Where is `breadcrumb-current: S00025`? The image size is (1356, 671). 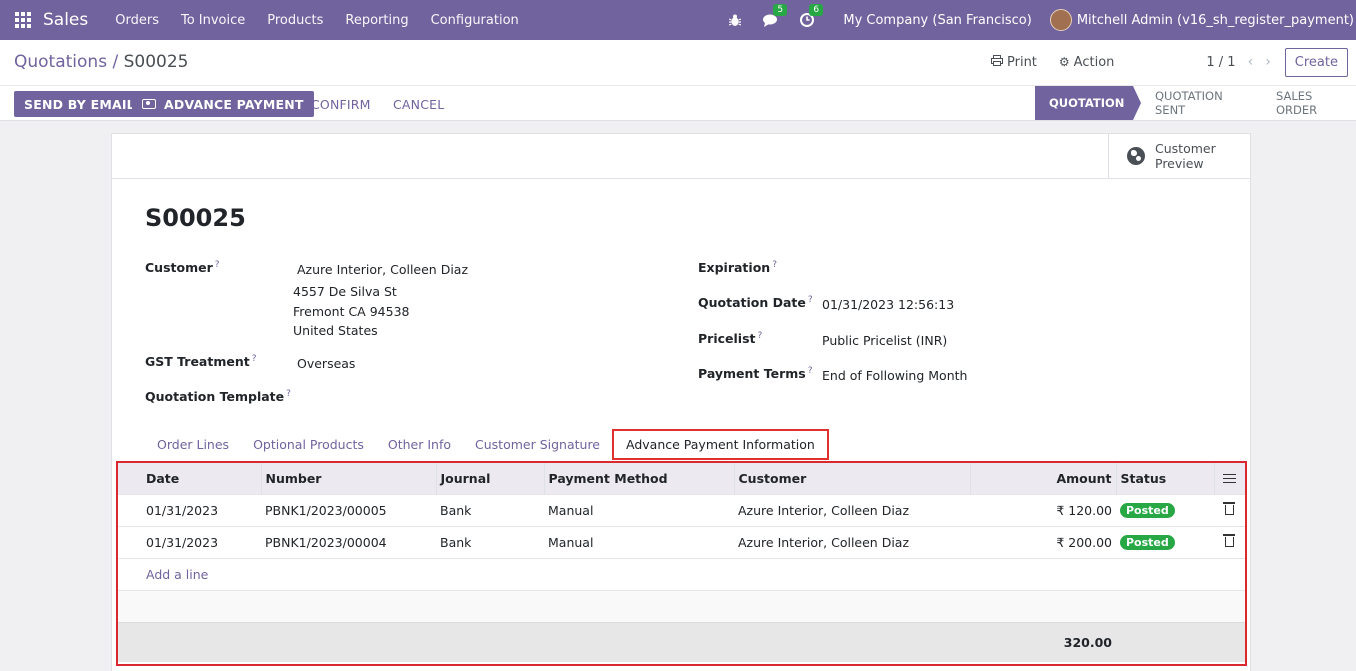 breadcrumb-current: S00025 is located at coordinates (156, 62).